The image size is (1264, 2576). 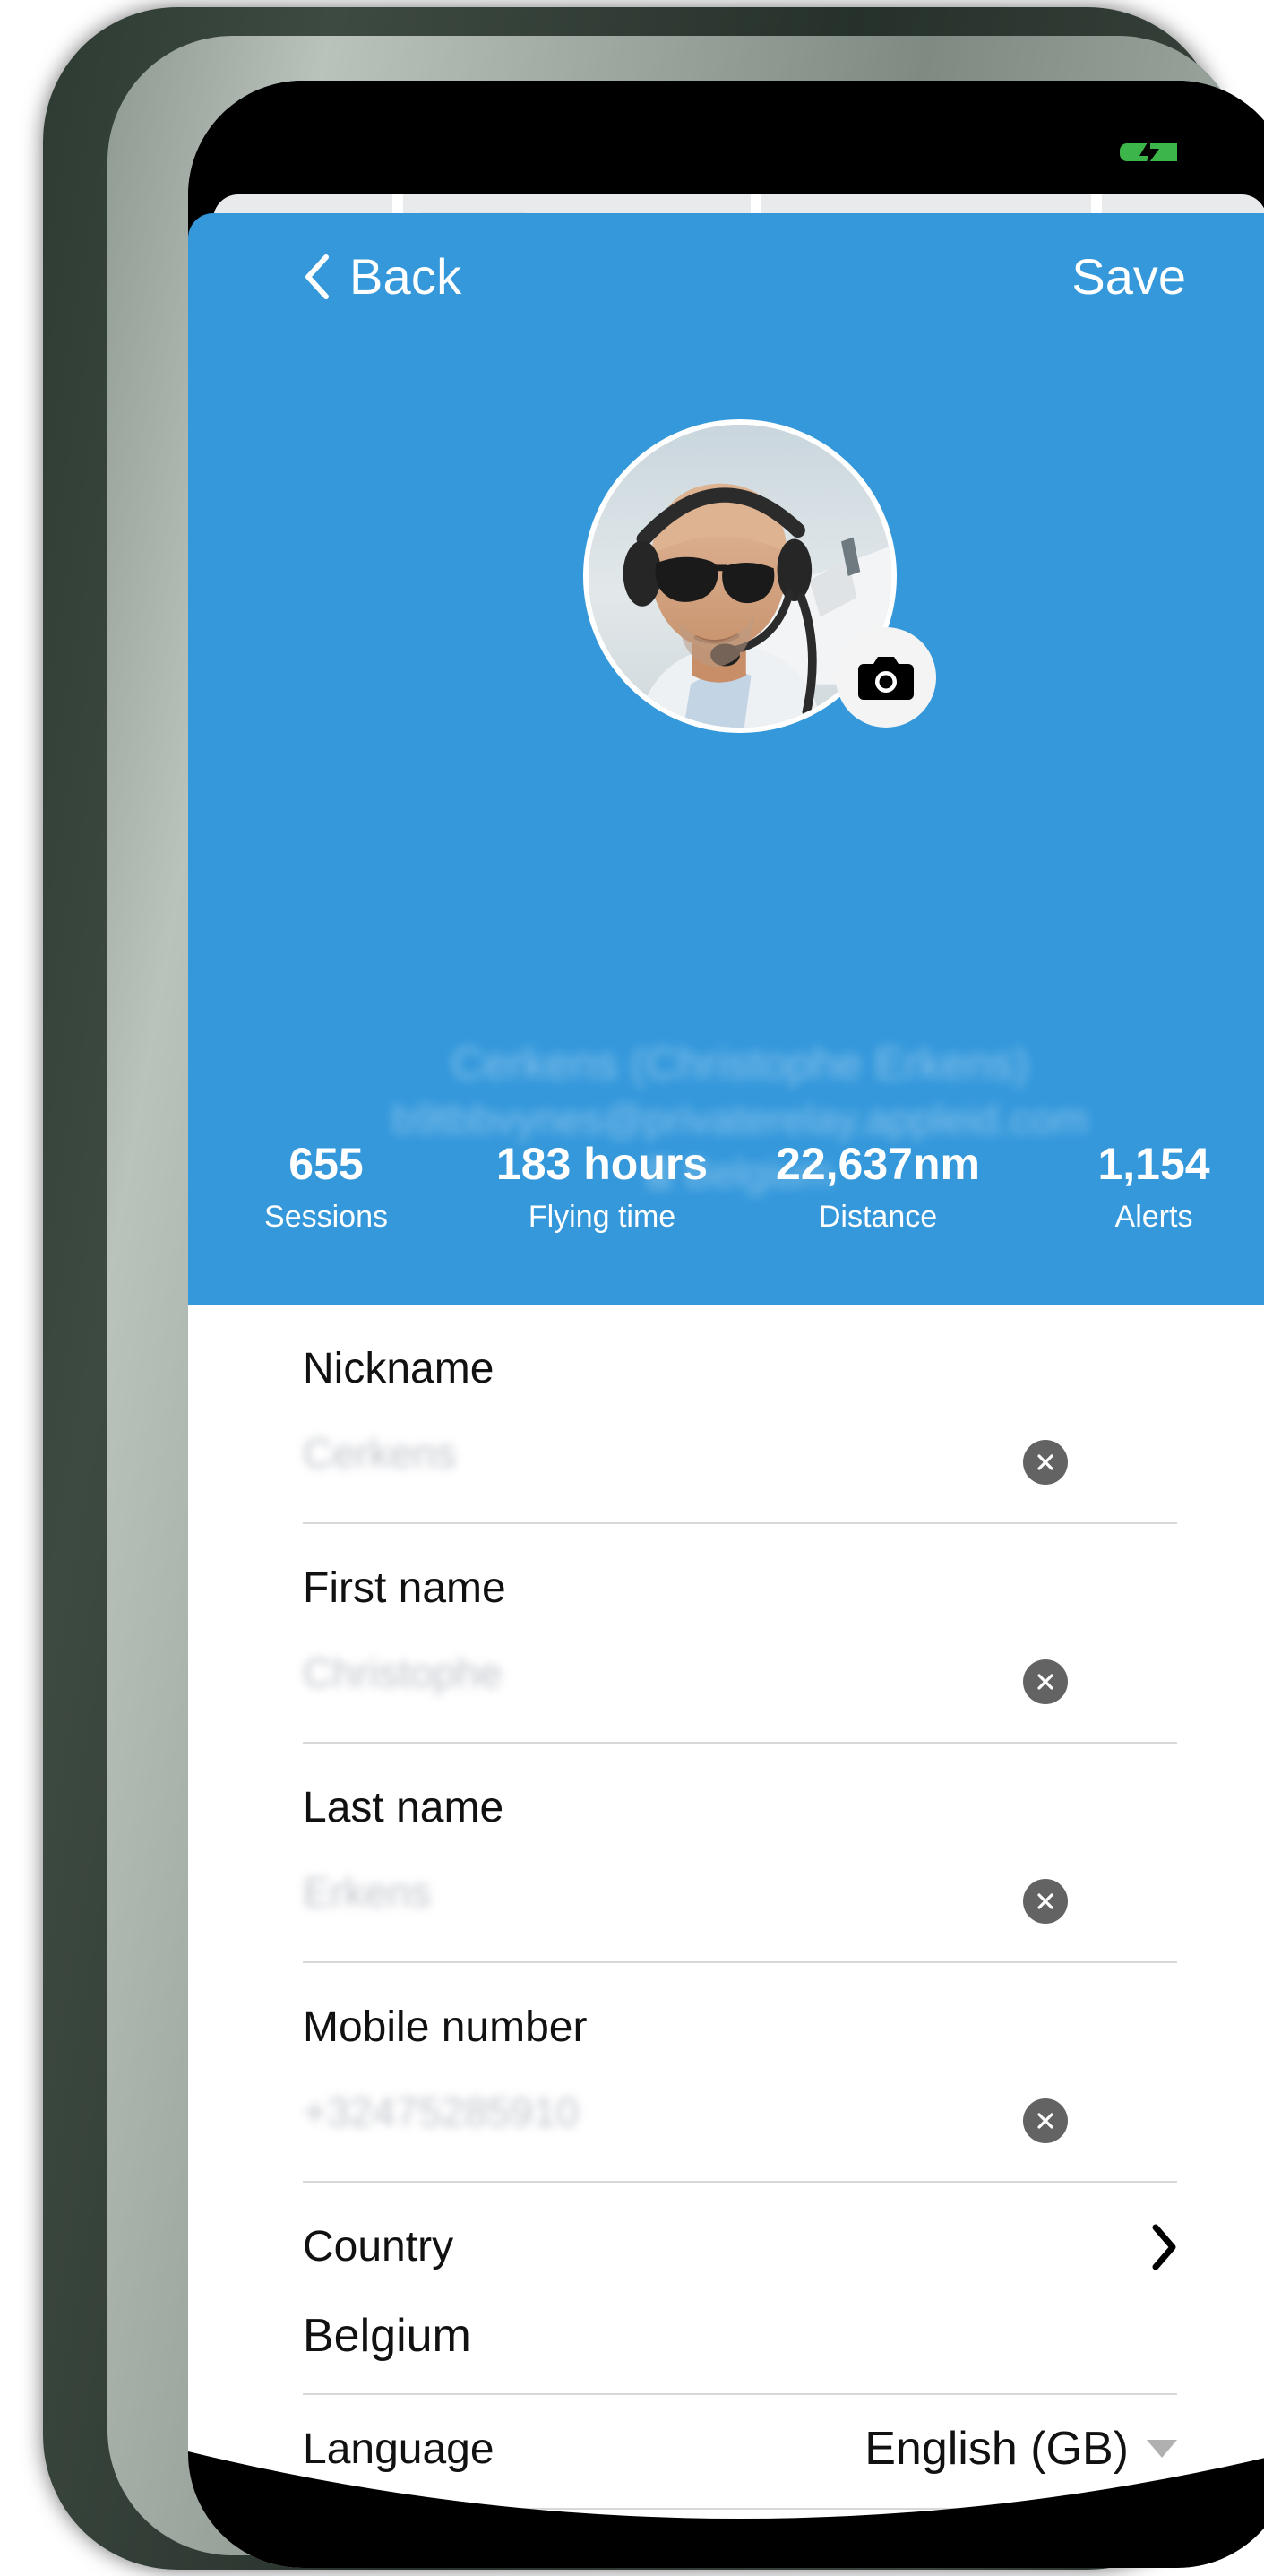 I want to click on battery-charging-icon, so click(x=1148, y=153).